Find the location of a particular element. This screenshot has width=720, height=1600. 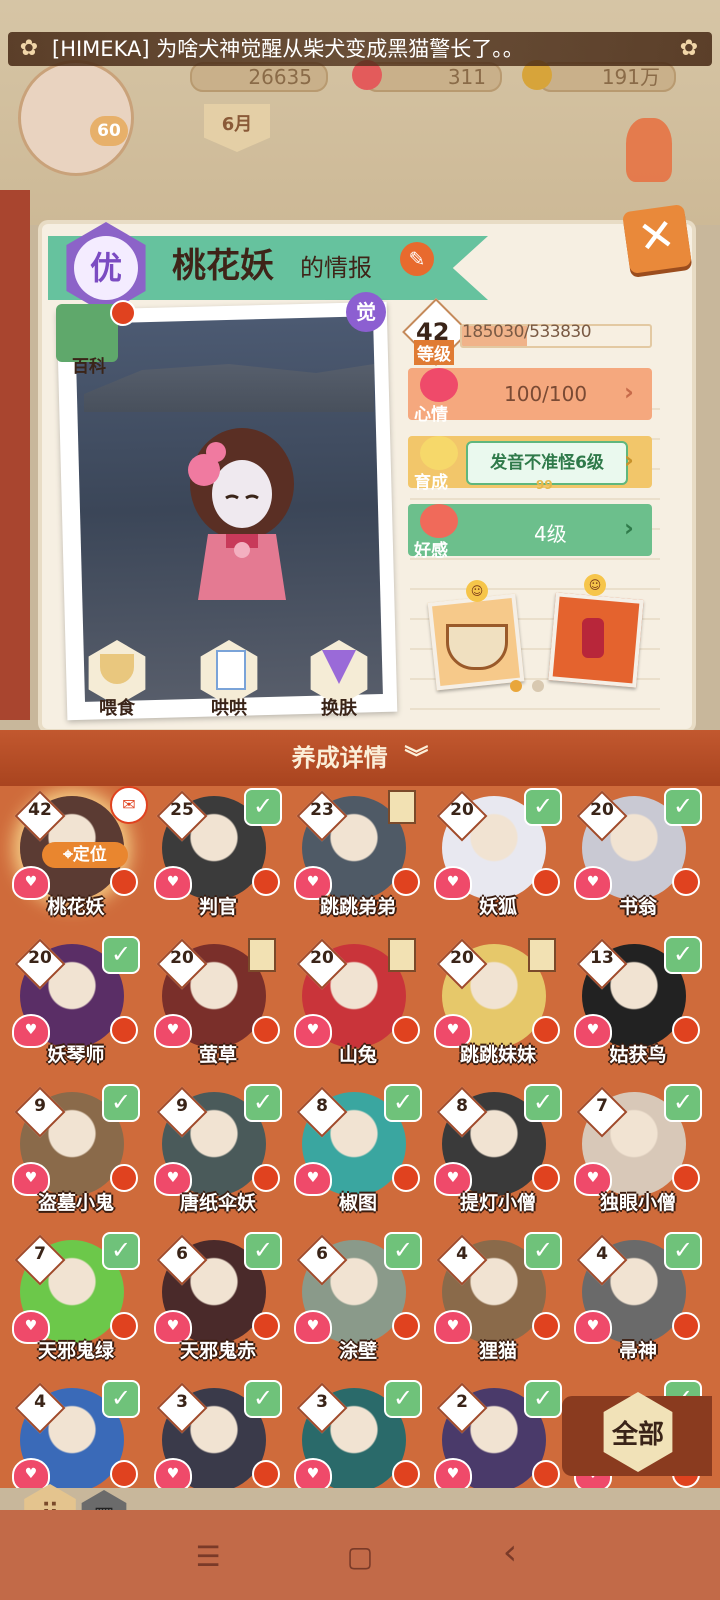

close-button: ✕ is located at coordinates (657, 239).